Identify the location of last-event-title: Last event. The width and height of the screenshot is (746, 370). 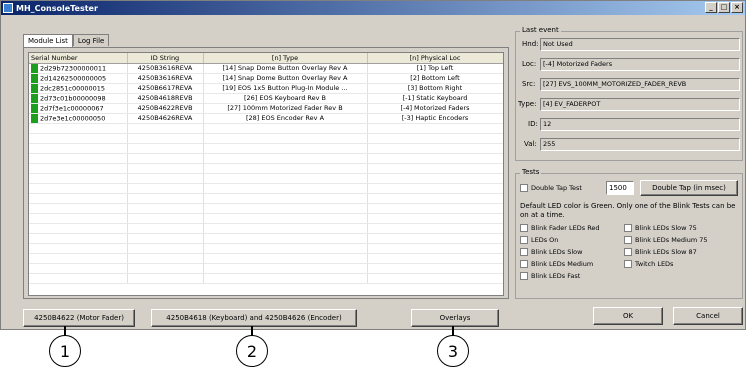
(540, 30).